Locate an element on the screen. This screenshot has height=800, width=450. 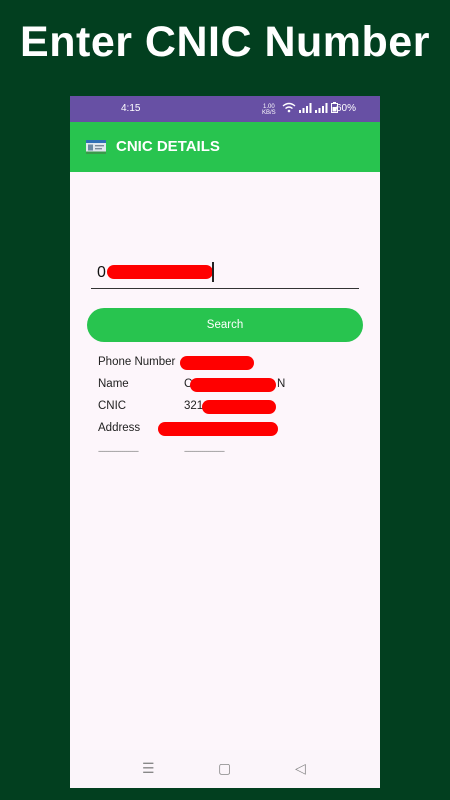
signal-icon is located at coordinates (305, 107).